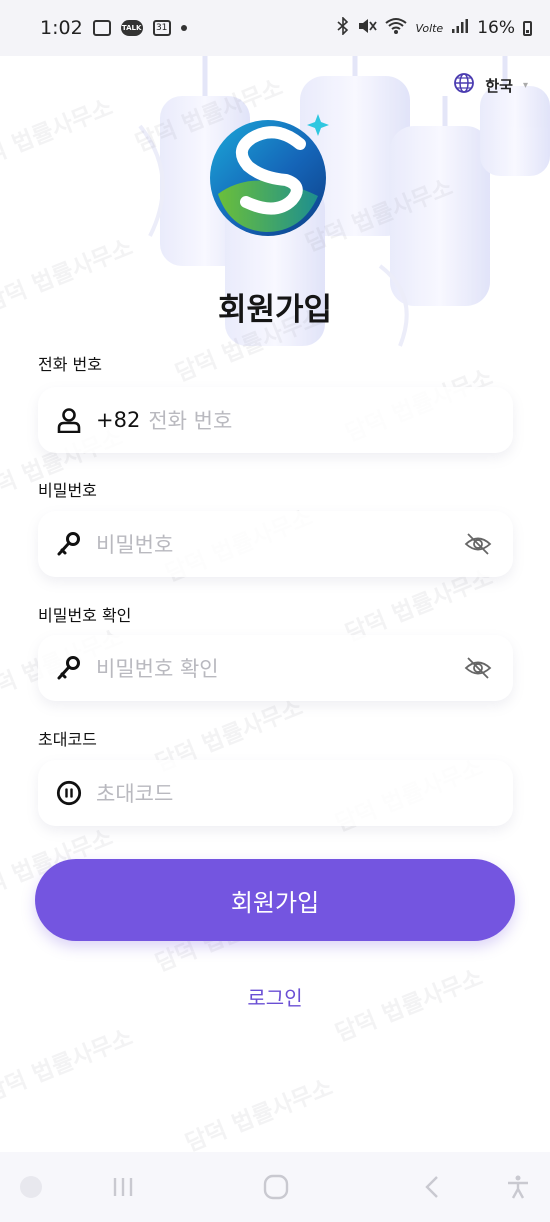 The width and height of the screenshot is (550, 1222). What do you see at coordinates (118, 420) in the screenshot?
I see `country-code: +82` at bounding box center [118, 420].